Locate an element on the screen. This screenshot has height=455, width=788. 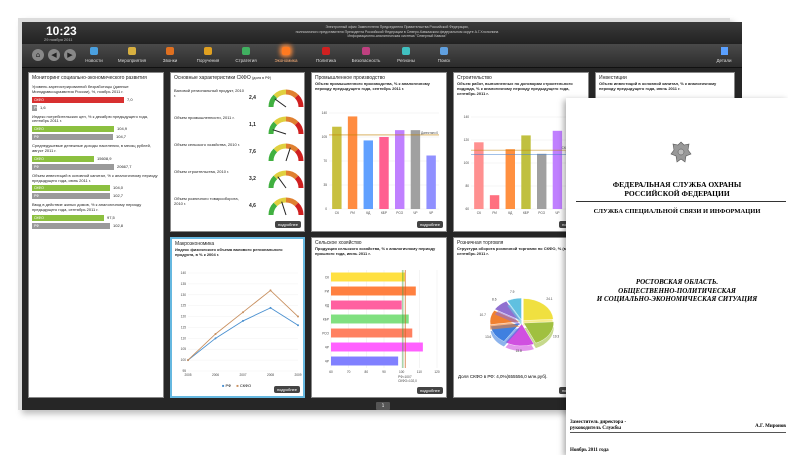
home-icon: ⌂ is located at coordinates (38, 55).